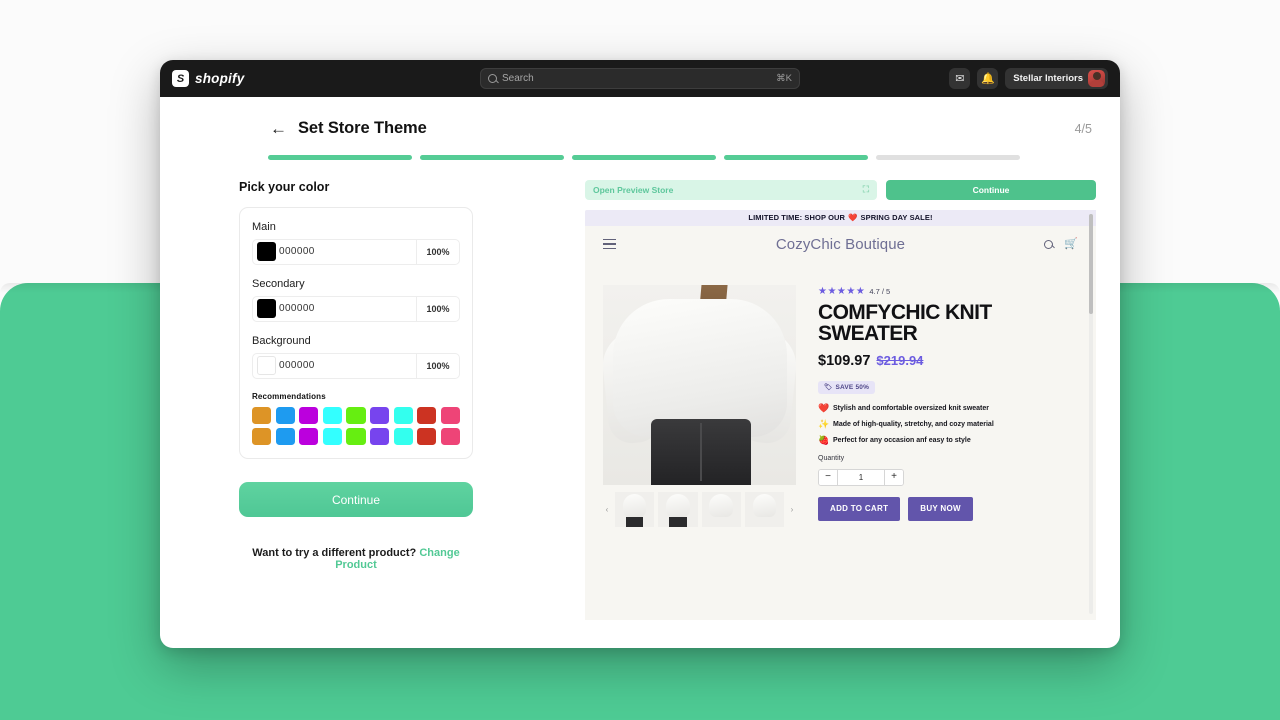 The width and height of the screenshot is (1280, 720). I want to click on hamburger-icon, so click(609, 244).